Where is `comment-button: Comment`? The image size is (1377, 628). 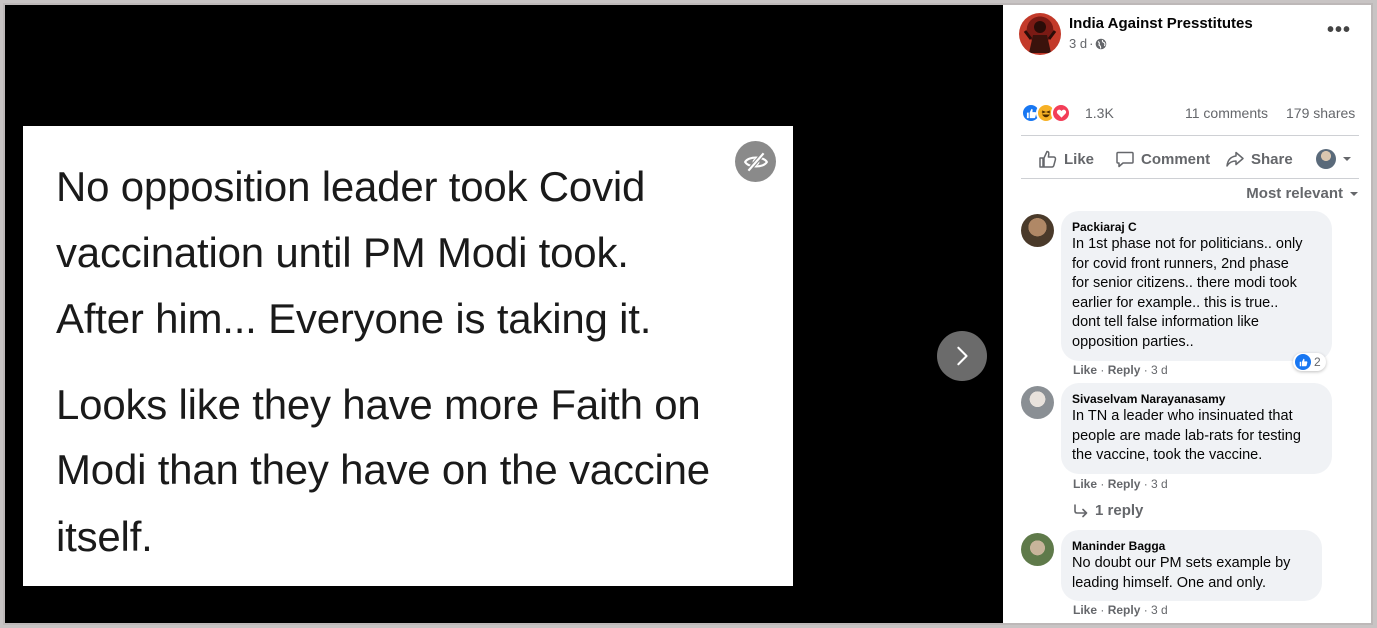 comment-button: Comment is located at coordinates (1162, 159).